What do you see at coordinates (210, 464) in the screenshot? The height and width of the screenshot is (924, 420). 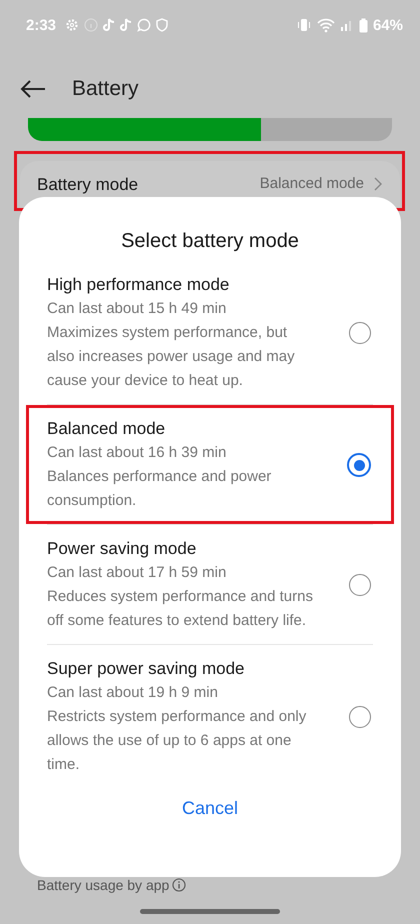 I see `mode-option: Balanced mode Can last about 16 h 39 min Balances performance and power consumption.` at bounding box center [210, 464].